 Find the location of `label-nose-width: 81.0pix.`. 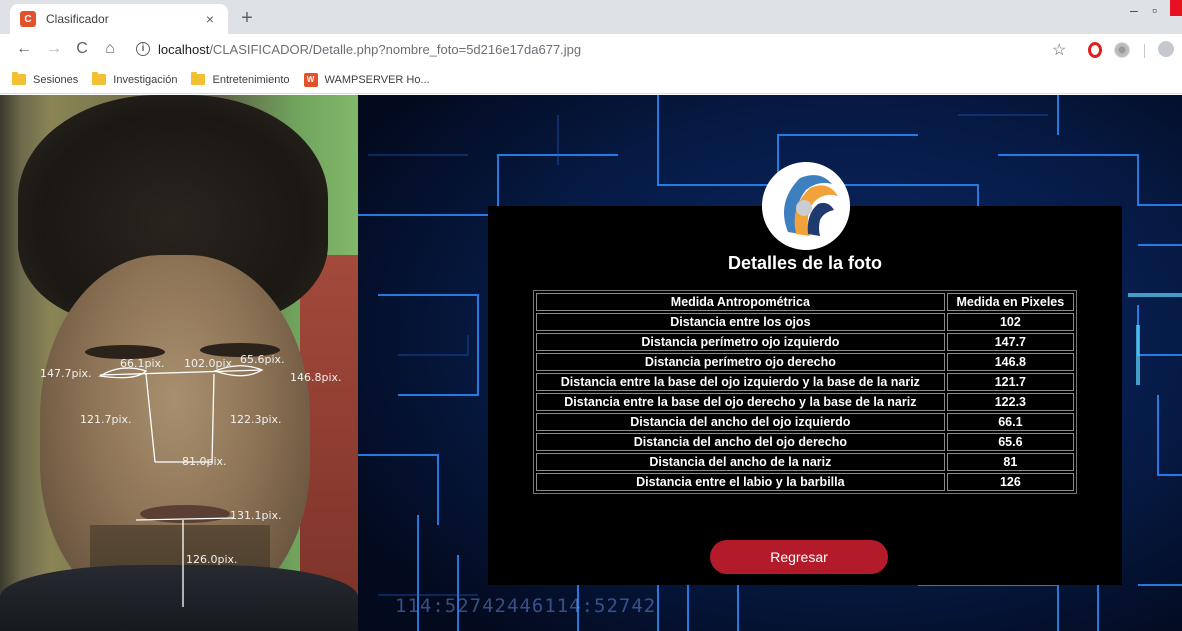

label-nose-width: 81.0pix. is located at coordinates (204, 461).